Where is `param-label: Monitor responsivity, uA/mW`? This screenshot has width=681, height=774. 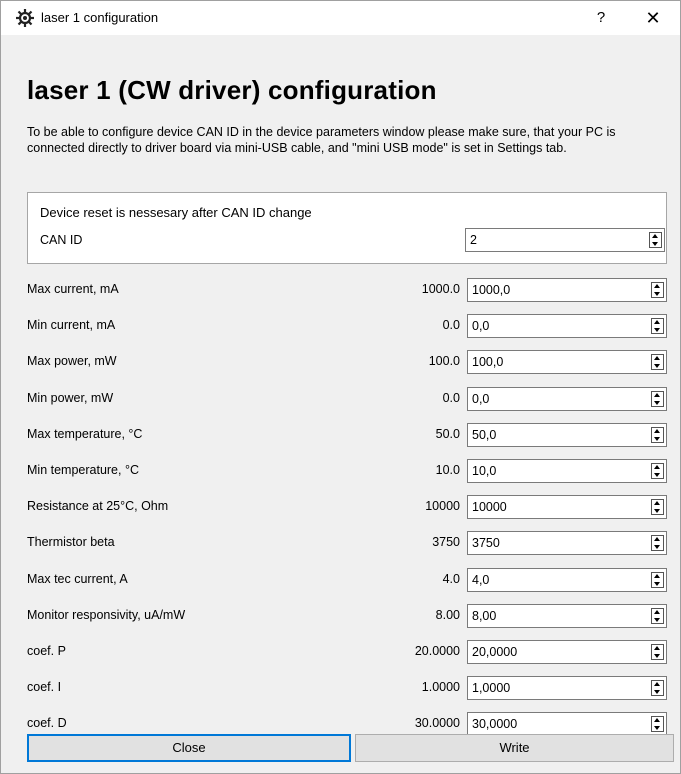 param-label: Monitor responsivity, uA/mW is located at coordinates (106, 615).